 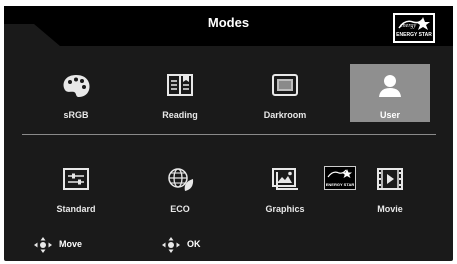 I want to click on mode-movie: Movie, so click(x=390, y=187).